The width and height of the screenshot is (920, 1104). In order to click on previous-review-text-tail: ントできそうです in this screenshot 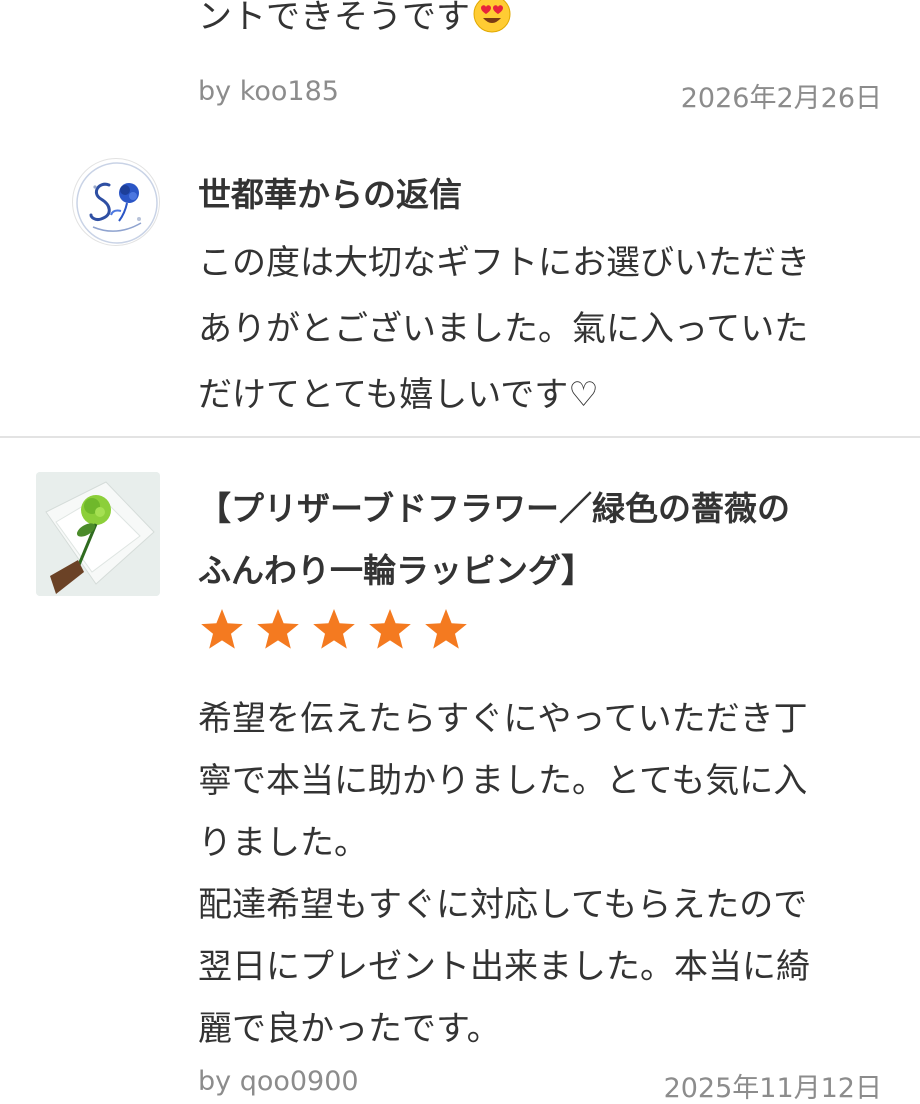, I will do `click(334, 18)`.